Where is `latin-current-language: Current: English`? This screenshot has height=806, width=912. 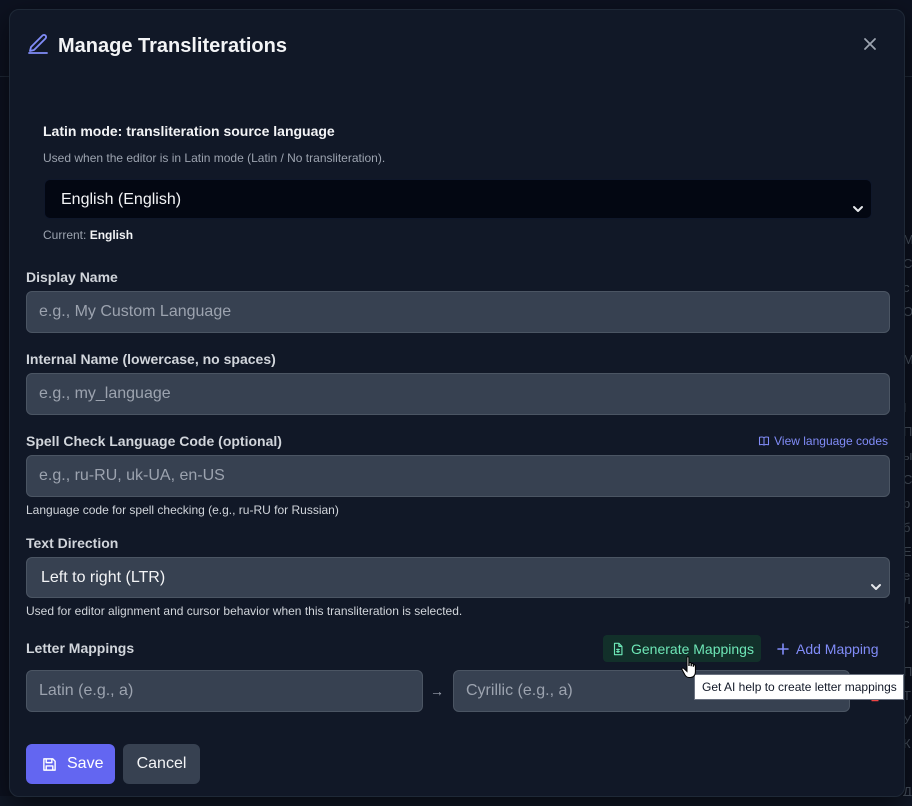
latin-current-language: Current: English is located at coordinates (88, 235).